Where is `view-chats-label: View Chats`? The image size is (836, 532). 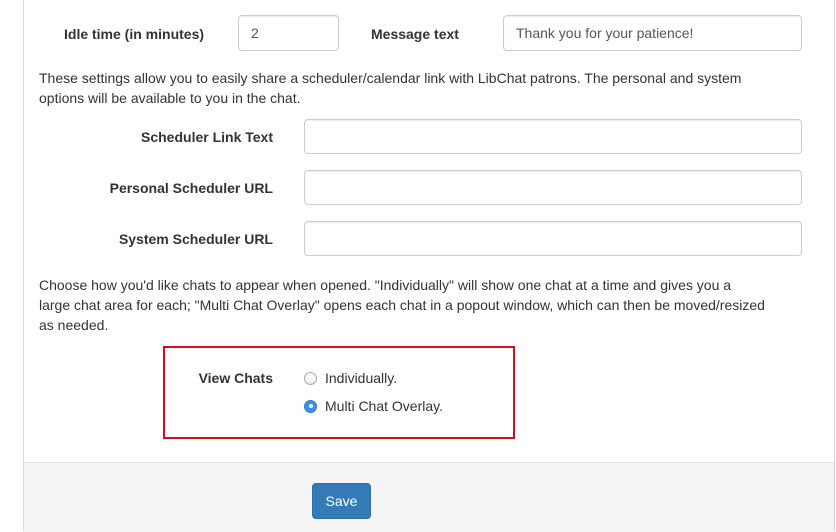
view-chats-label: View Chats is located at coordinates (235, 378).